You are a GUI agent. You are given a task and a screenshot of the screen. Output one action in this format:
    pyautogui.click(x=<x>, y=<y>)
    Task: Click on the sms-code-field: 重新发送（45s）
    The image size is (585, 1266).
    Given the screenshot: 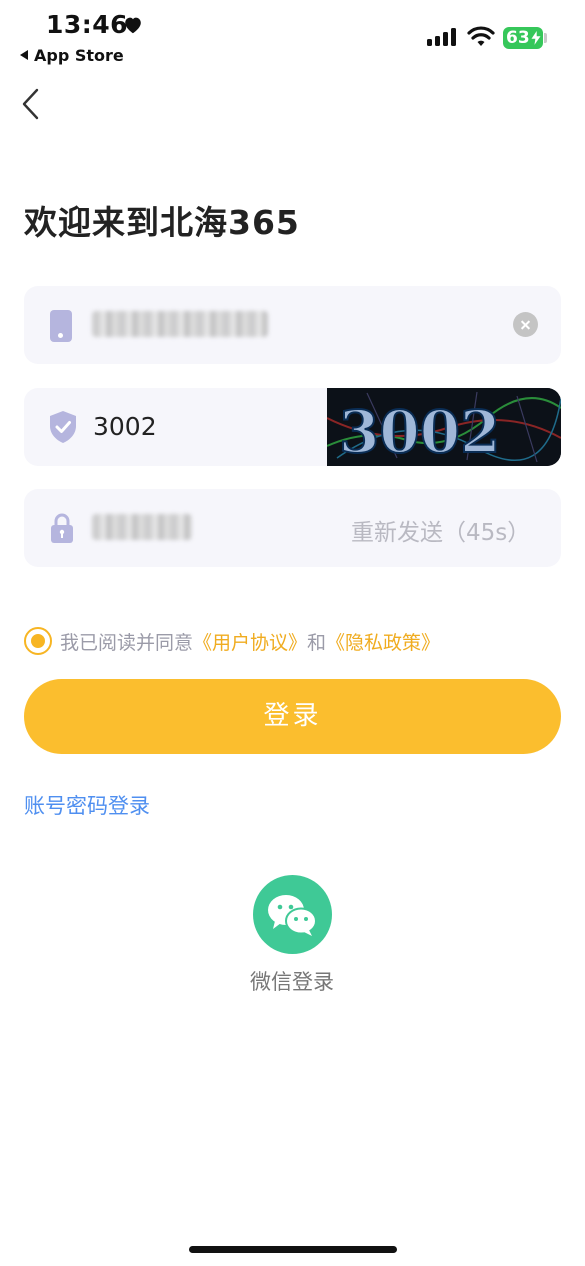 What is the action you would take?
    pyautogui.click(x=292, y=528)
    